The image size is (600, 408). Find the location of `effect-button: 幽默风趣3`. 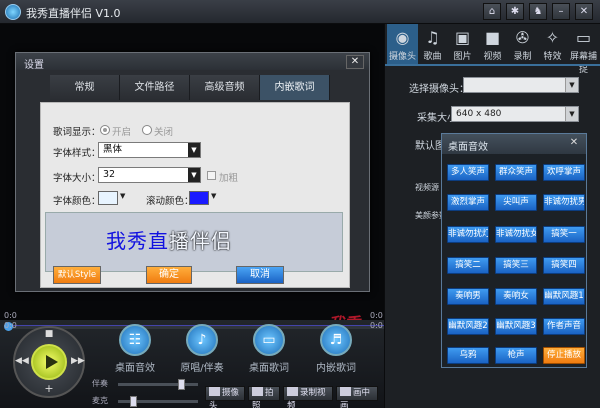

effect-button: 幽默风趣3 is located at coordinates (516, 326).